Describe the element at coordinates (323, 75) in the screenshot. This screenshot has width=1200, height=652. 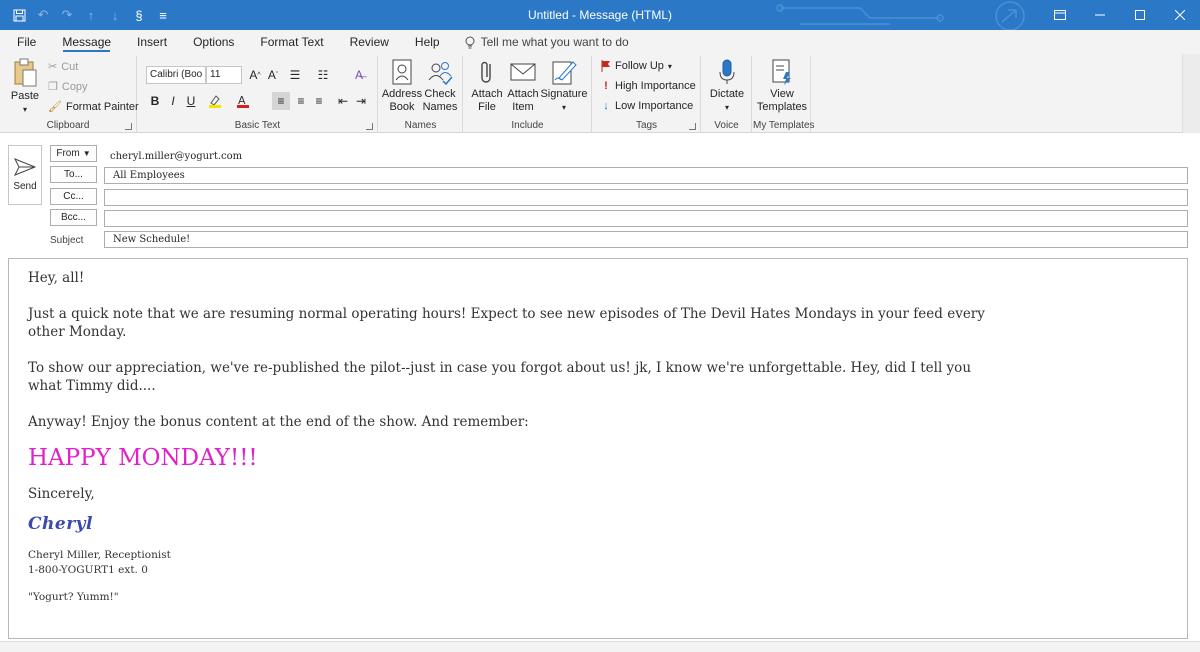
I see `numbering-icon: ☷` at that location.